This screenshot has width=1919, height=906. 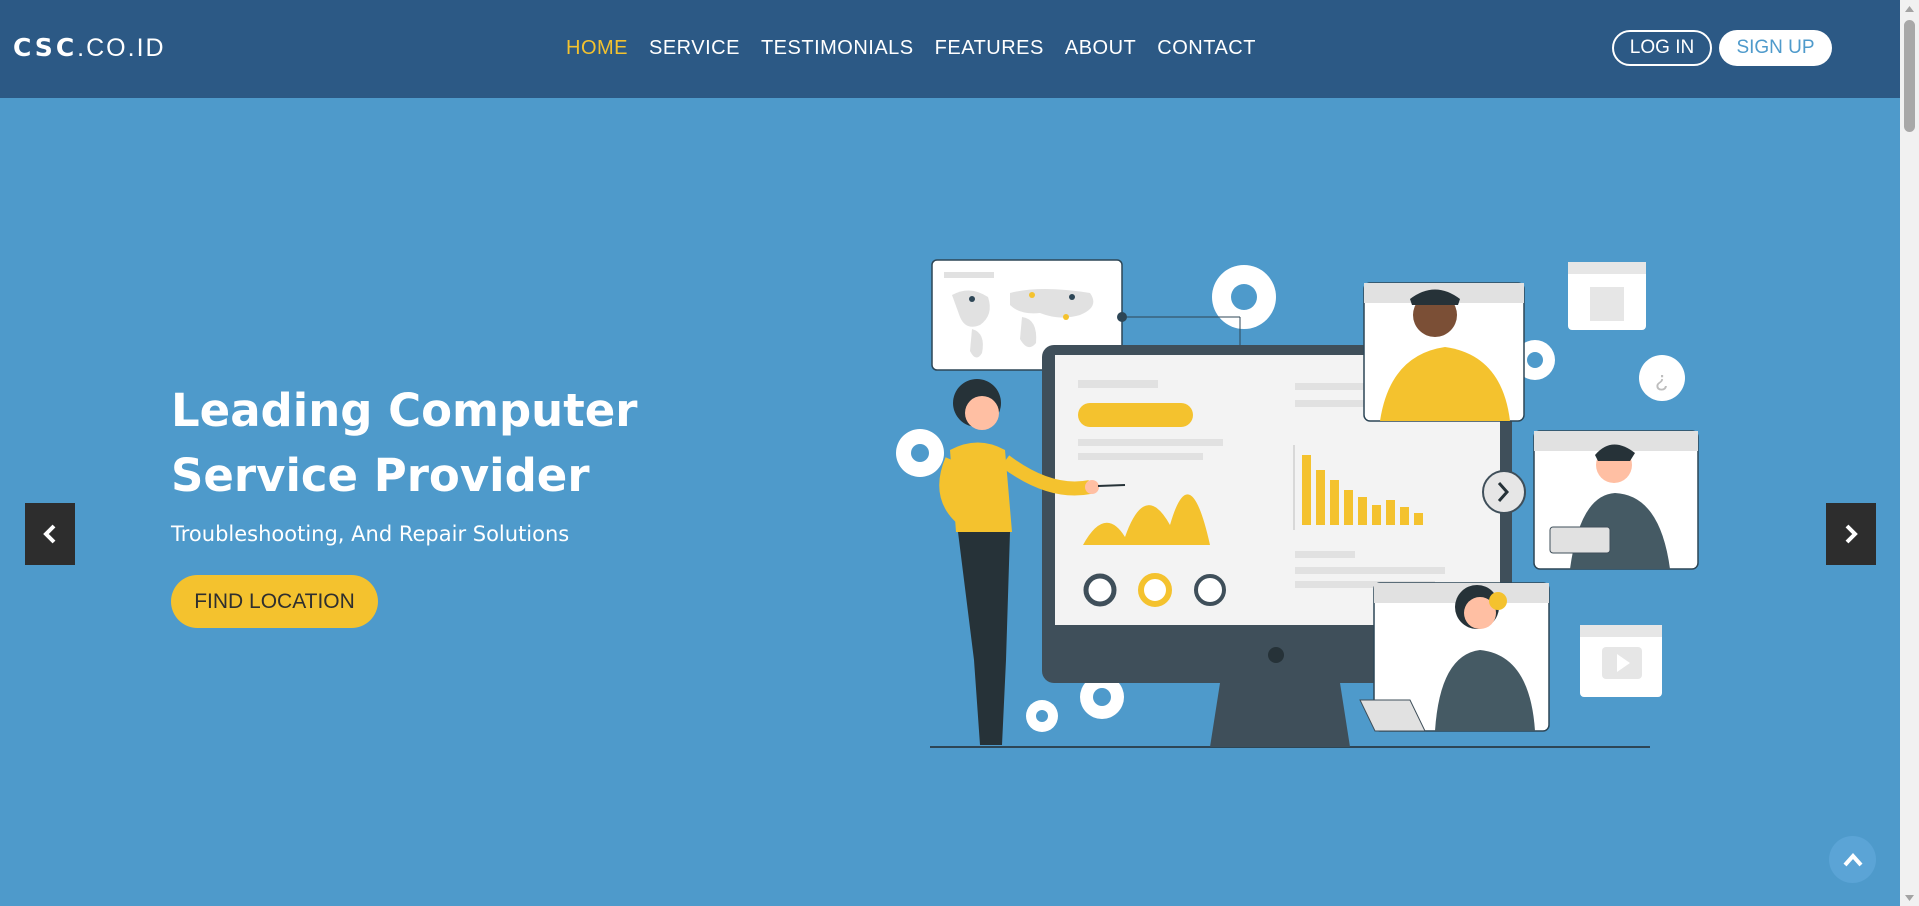 What do you see at coordinates (694, 48) in the screenshot?
I see `nav-service: SERVICE` at bounding box center [694, 48].